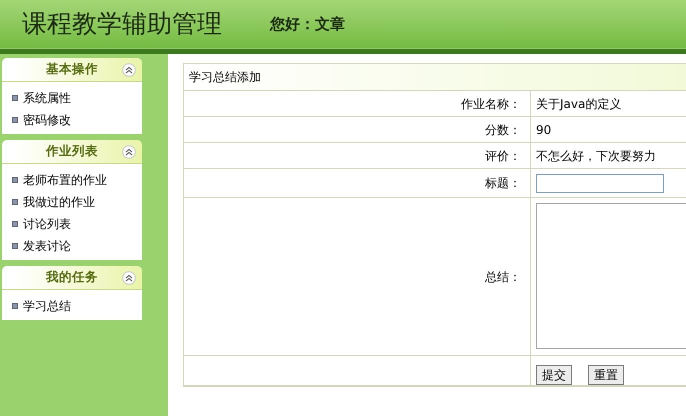  Describe the element at coordinates (72, 277) in the screenshot. I see `panel-title: 我的任务` at that location.